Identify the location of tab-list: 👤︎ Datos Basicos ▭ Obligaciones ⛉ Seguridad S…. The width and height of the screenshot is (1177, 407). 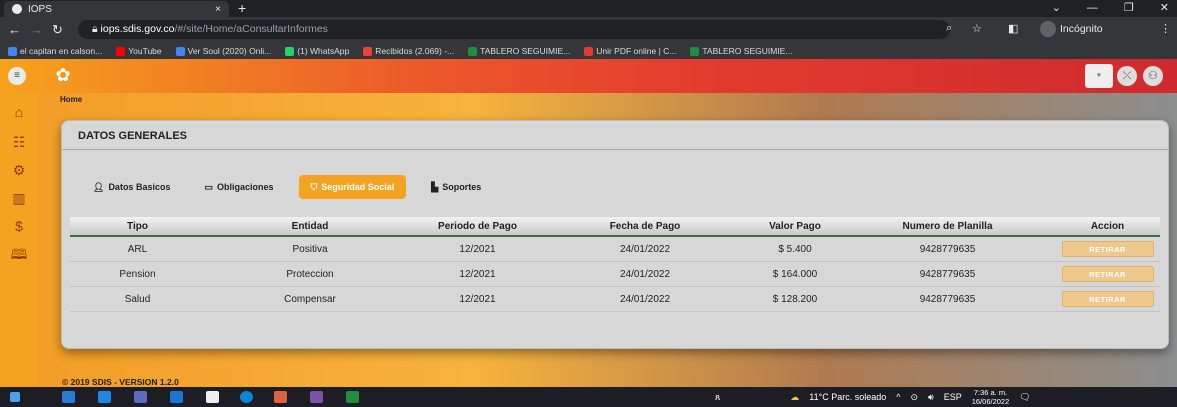
(295, 187).